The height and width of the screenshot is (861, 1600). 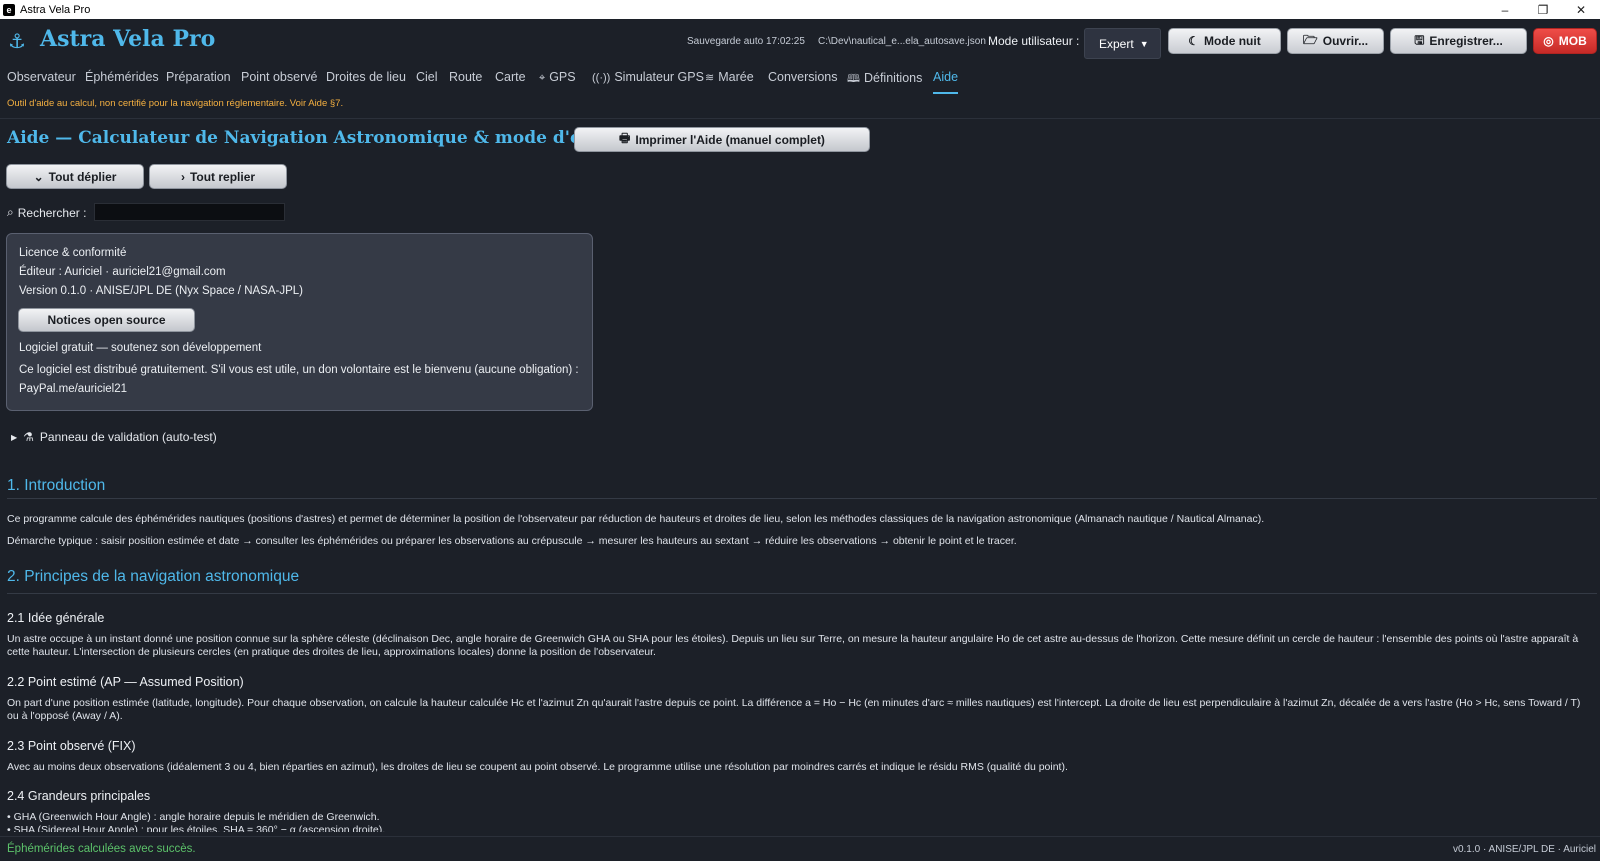 I want to click on anchor-icon: ⚓, so click(x=17, y=41).